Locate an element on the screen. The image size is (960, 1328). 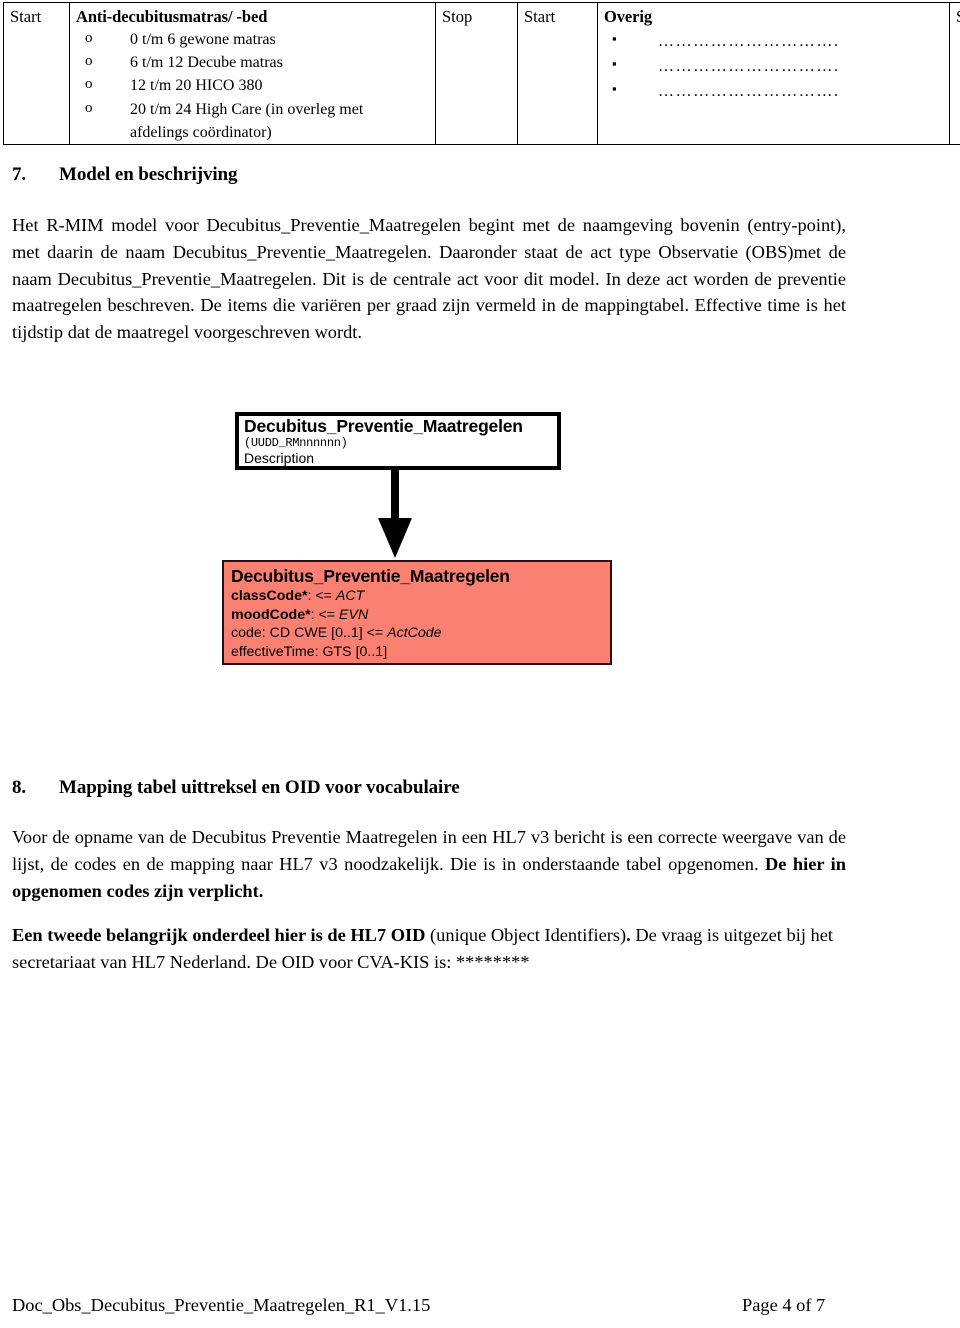
entry-point-description: Description is located at coordinates (279, 458).